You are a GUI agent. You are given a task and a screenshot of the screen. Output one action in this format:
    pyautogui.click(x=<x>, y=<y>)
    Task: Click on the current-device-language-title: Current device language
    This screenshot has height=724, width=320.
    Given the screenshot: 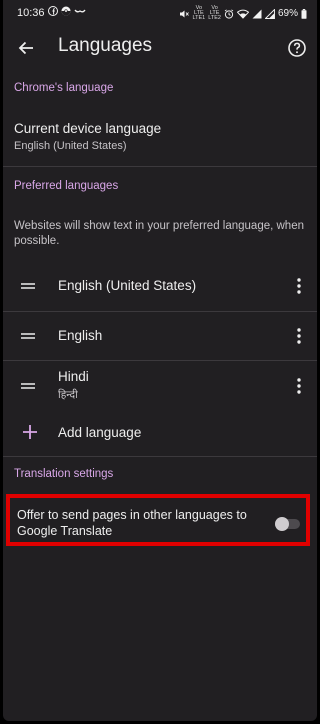 What is the action you would take?
    pyautogui.click(x=88, y=128)
    